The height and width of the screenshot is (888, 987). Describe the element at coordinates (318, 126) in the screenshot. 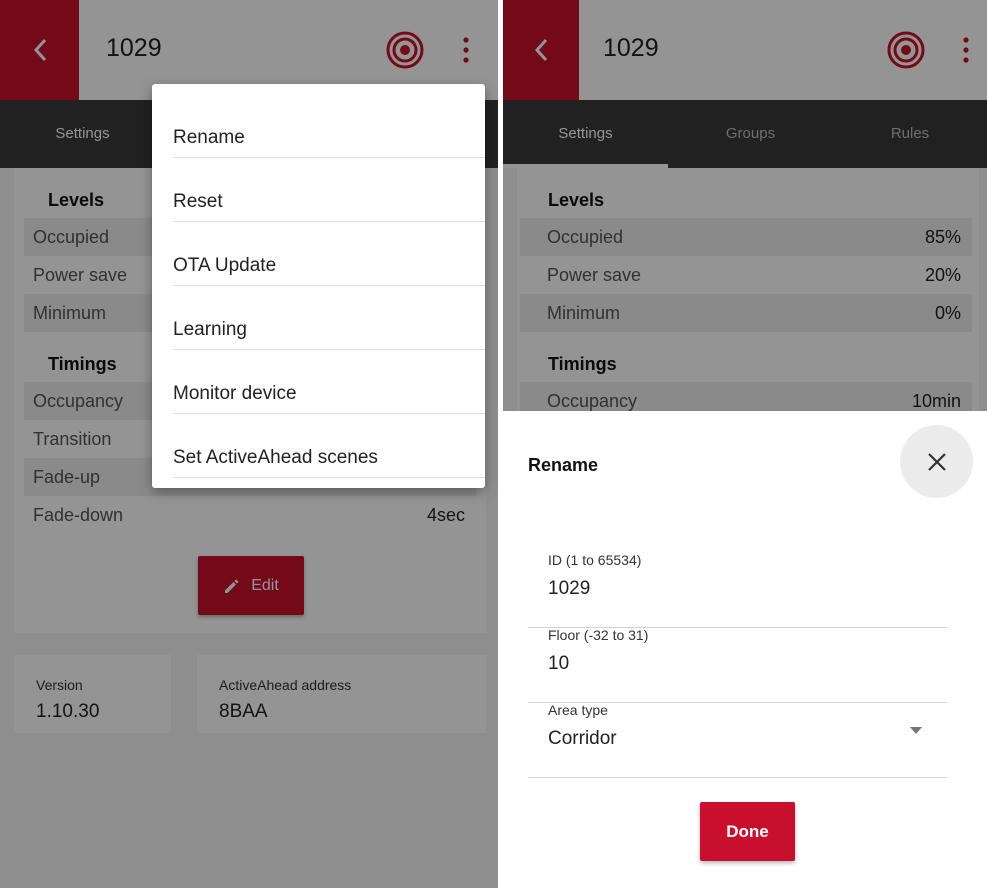

I see `menu-item-rename: Rename` at that location.